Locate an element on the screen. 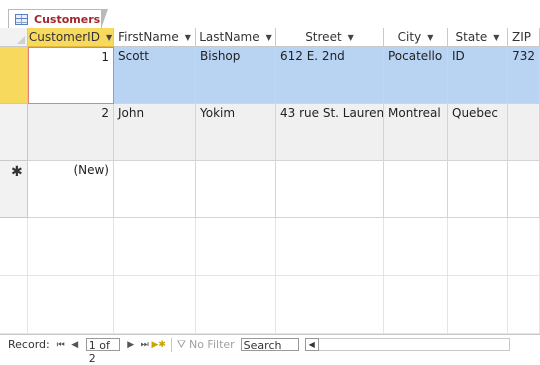 The width and height of the screenshot is (540, 365). cell-lastname: Yokim is located at coordinates (236, 132).